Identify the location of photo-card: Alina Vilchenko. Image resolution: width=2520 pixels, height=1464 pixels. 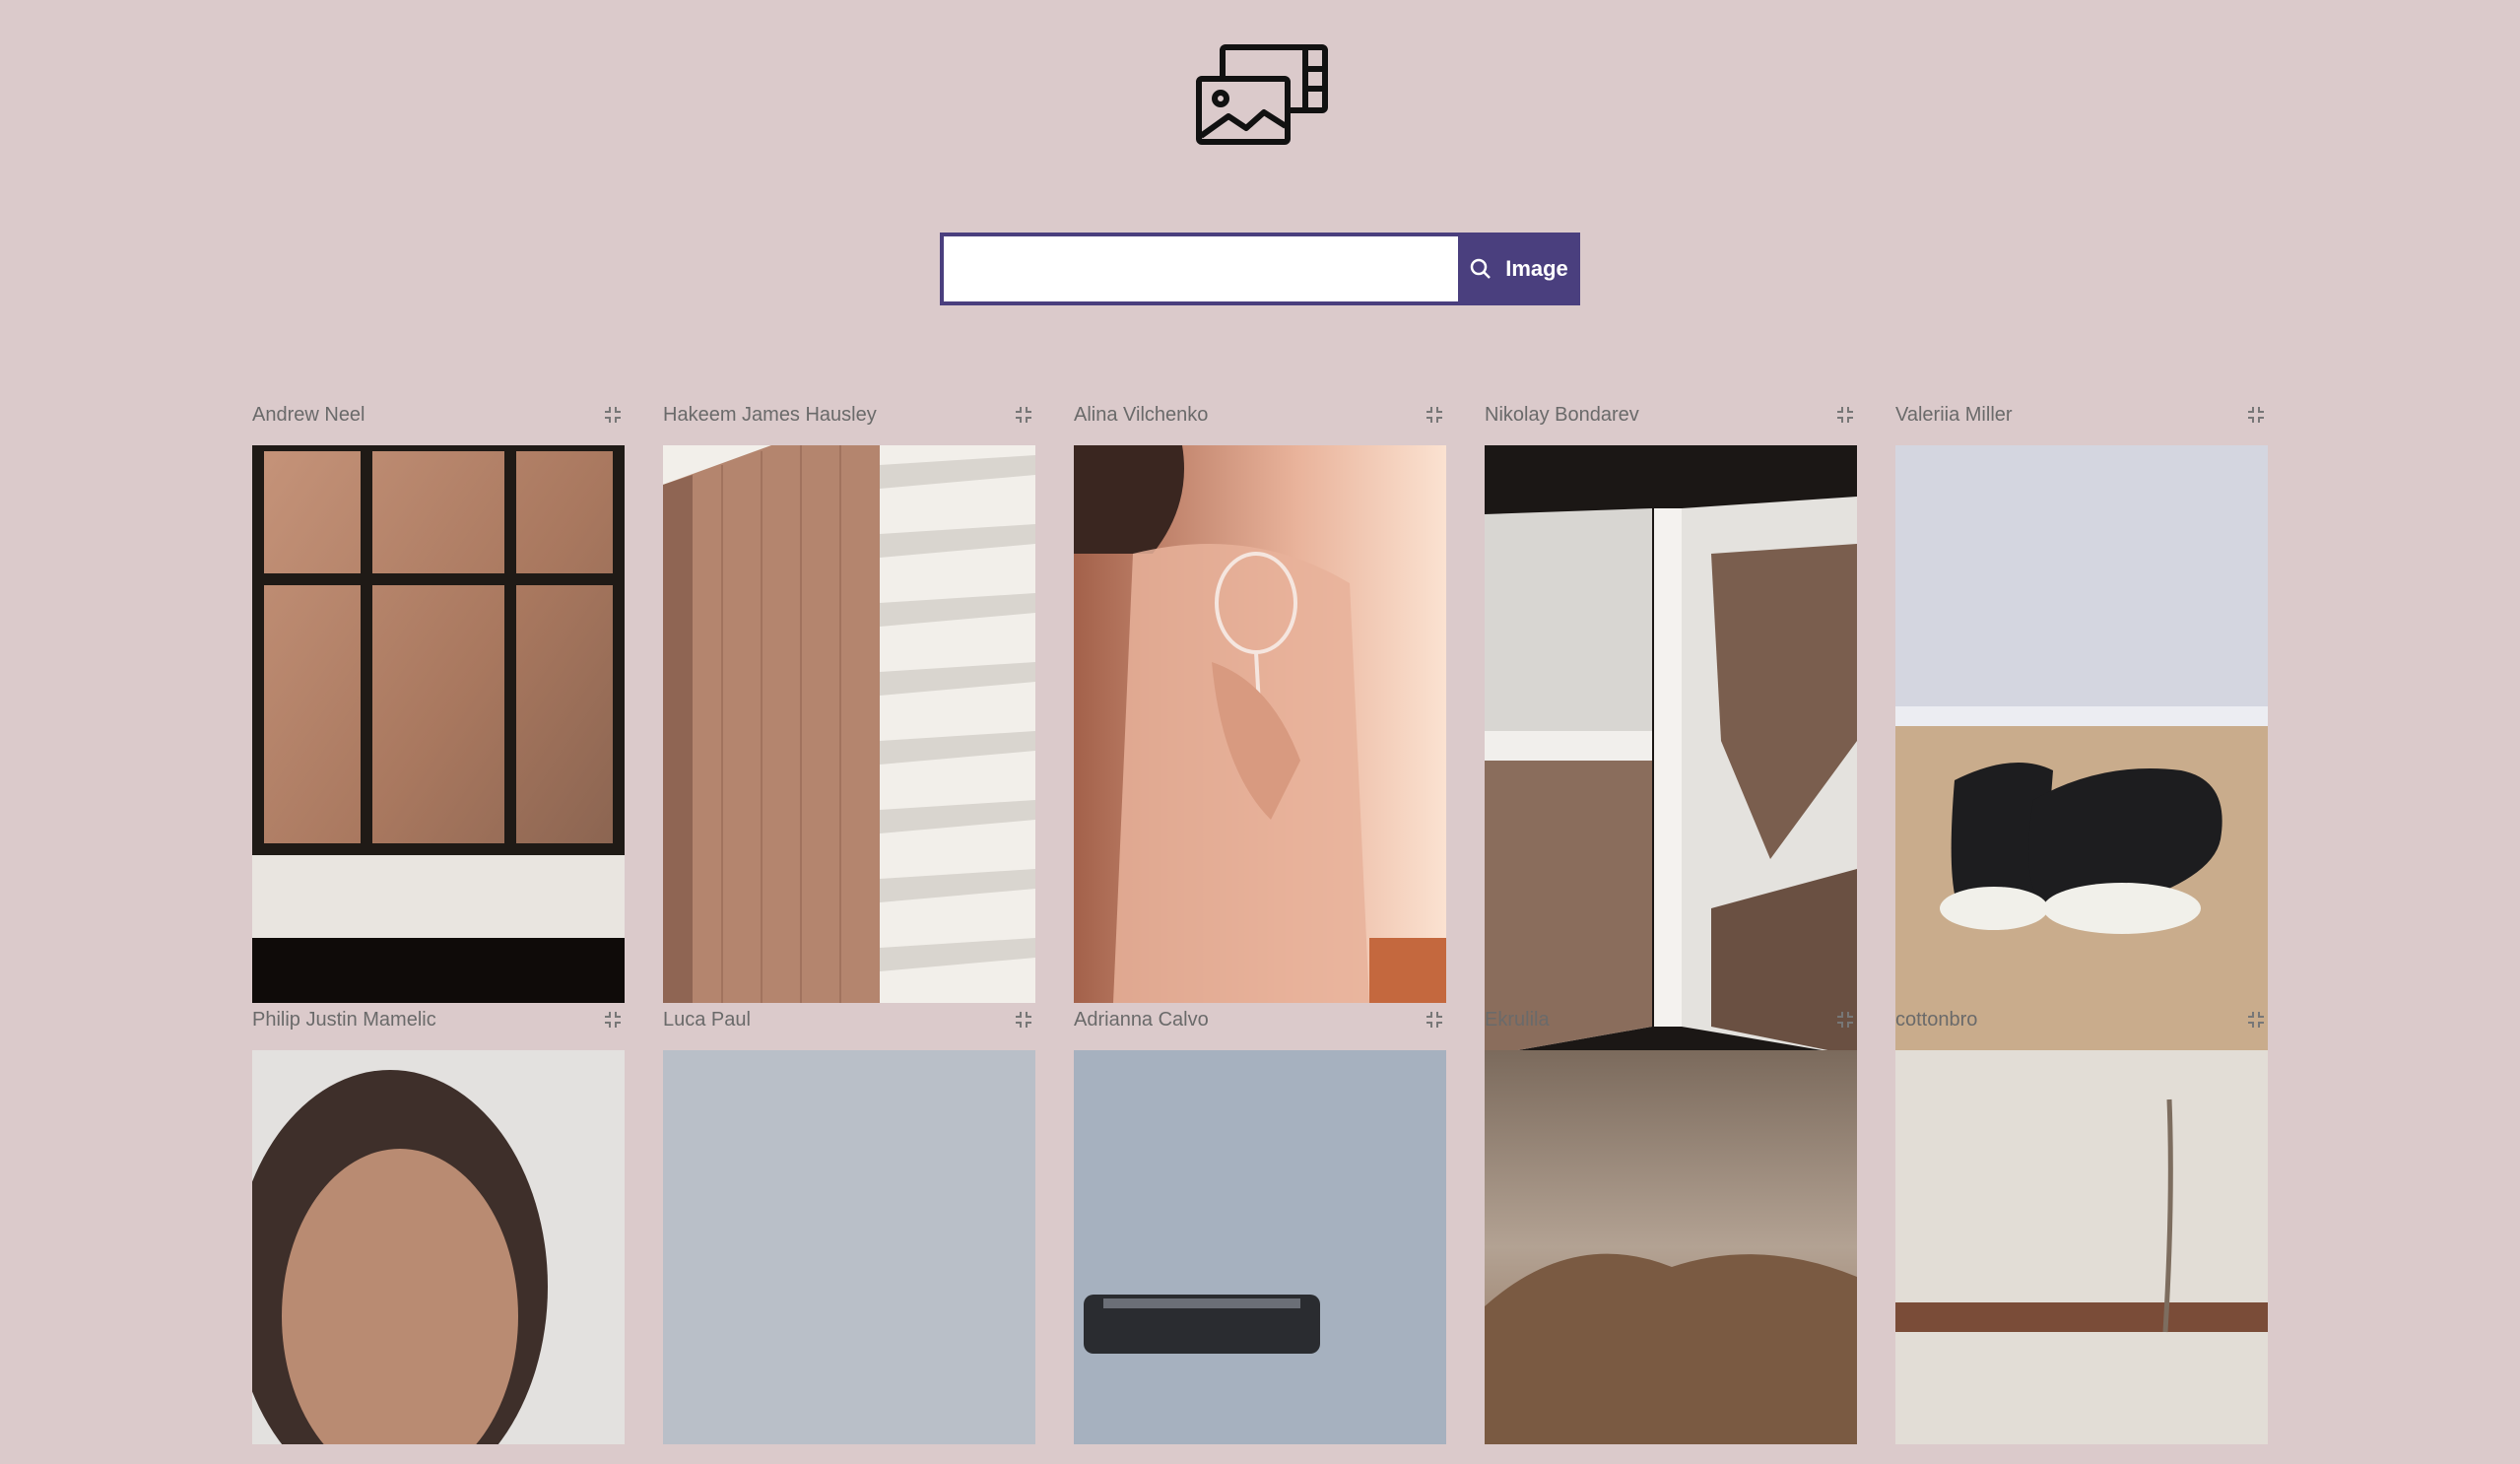
(1260, 743).